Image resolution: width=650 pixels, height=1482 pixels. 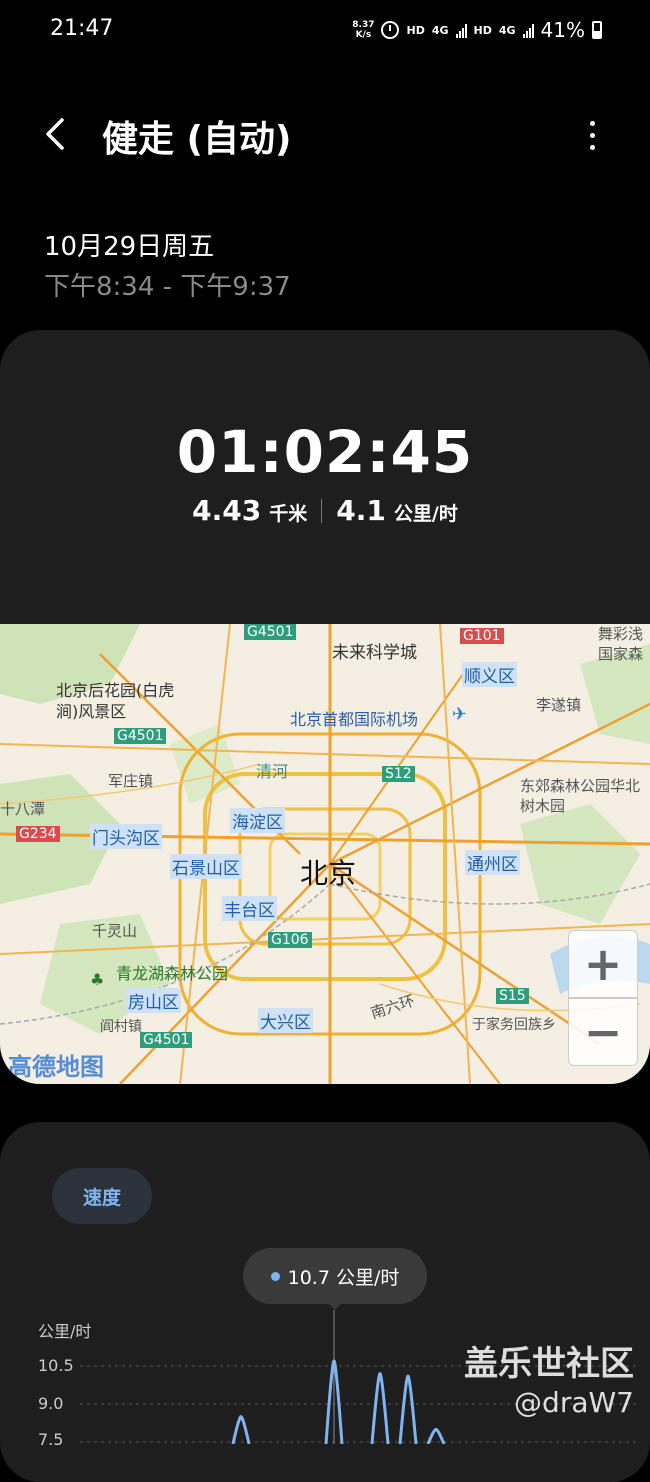 What do you see at coordinates (398, 774) in the screenshot?
I see `map-highway-shield: S12` at bounding box center [398, 774].